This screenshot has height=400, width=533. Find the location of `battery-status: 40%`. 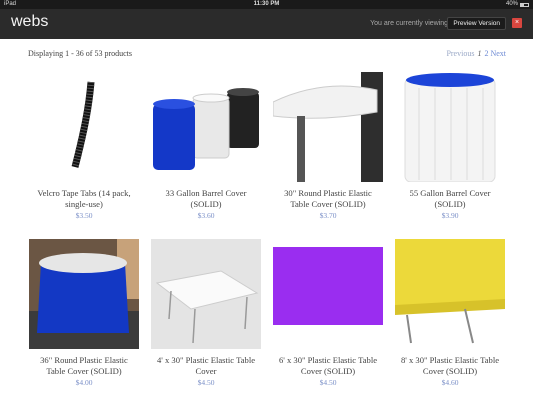

battery-status: 40% is located at coordinates (517, 4).